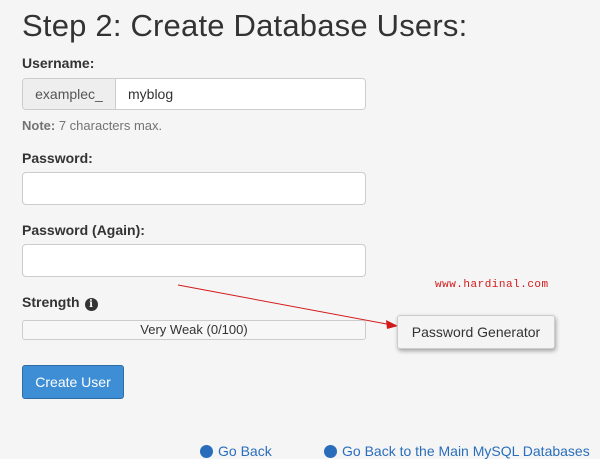  I want to click on password-strength-meter: Very Weak (0/100), so click(194, 330).